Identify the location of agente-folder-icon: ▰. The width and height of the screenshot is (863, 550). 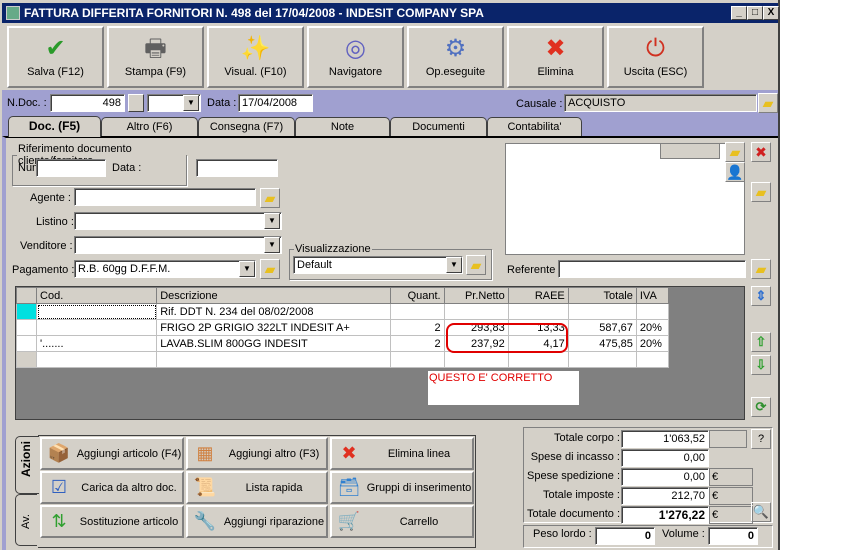
(270, 198).